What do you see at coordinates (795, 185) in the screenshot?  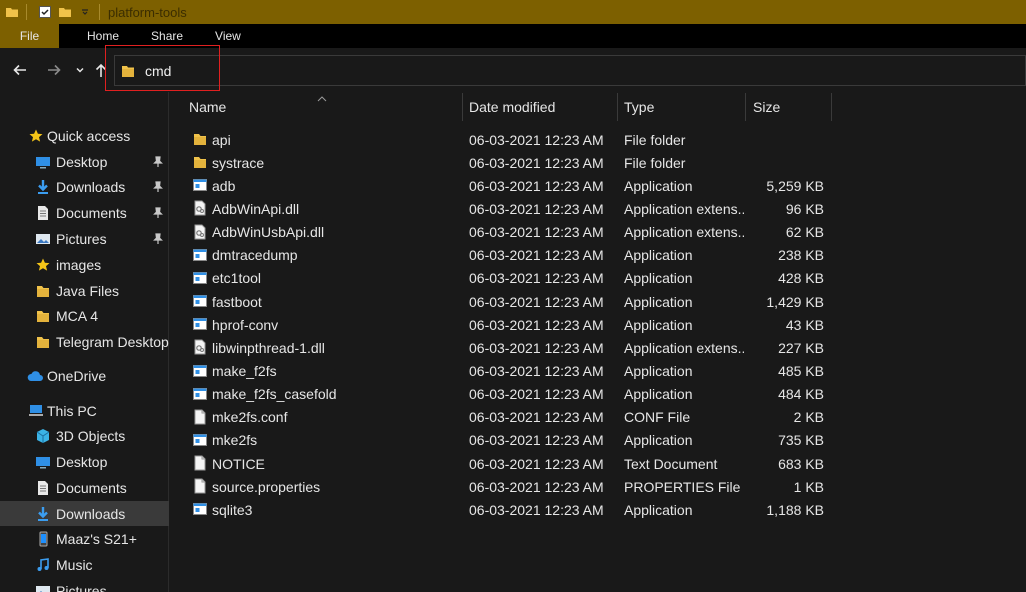 I see `file-size: 5,259 KB` at bounding box center [795, 185].